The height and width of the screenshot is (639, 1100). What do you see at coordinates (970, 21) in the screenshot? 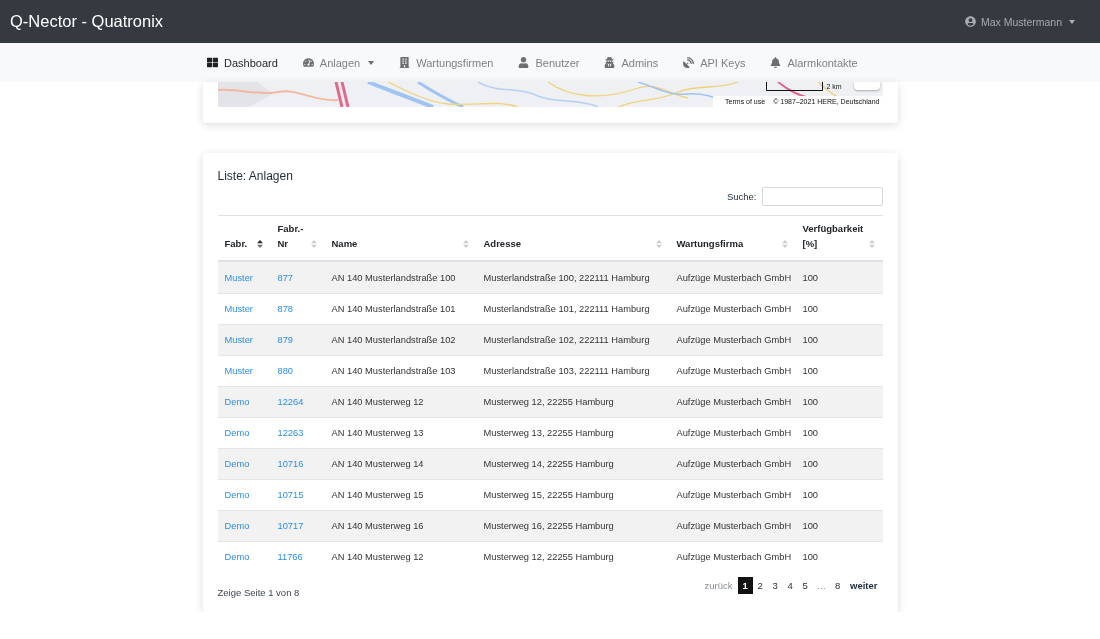
I see `user-avatar-icon` at bounding box center [970, 21].